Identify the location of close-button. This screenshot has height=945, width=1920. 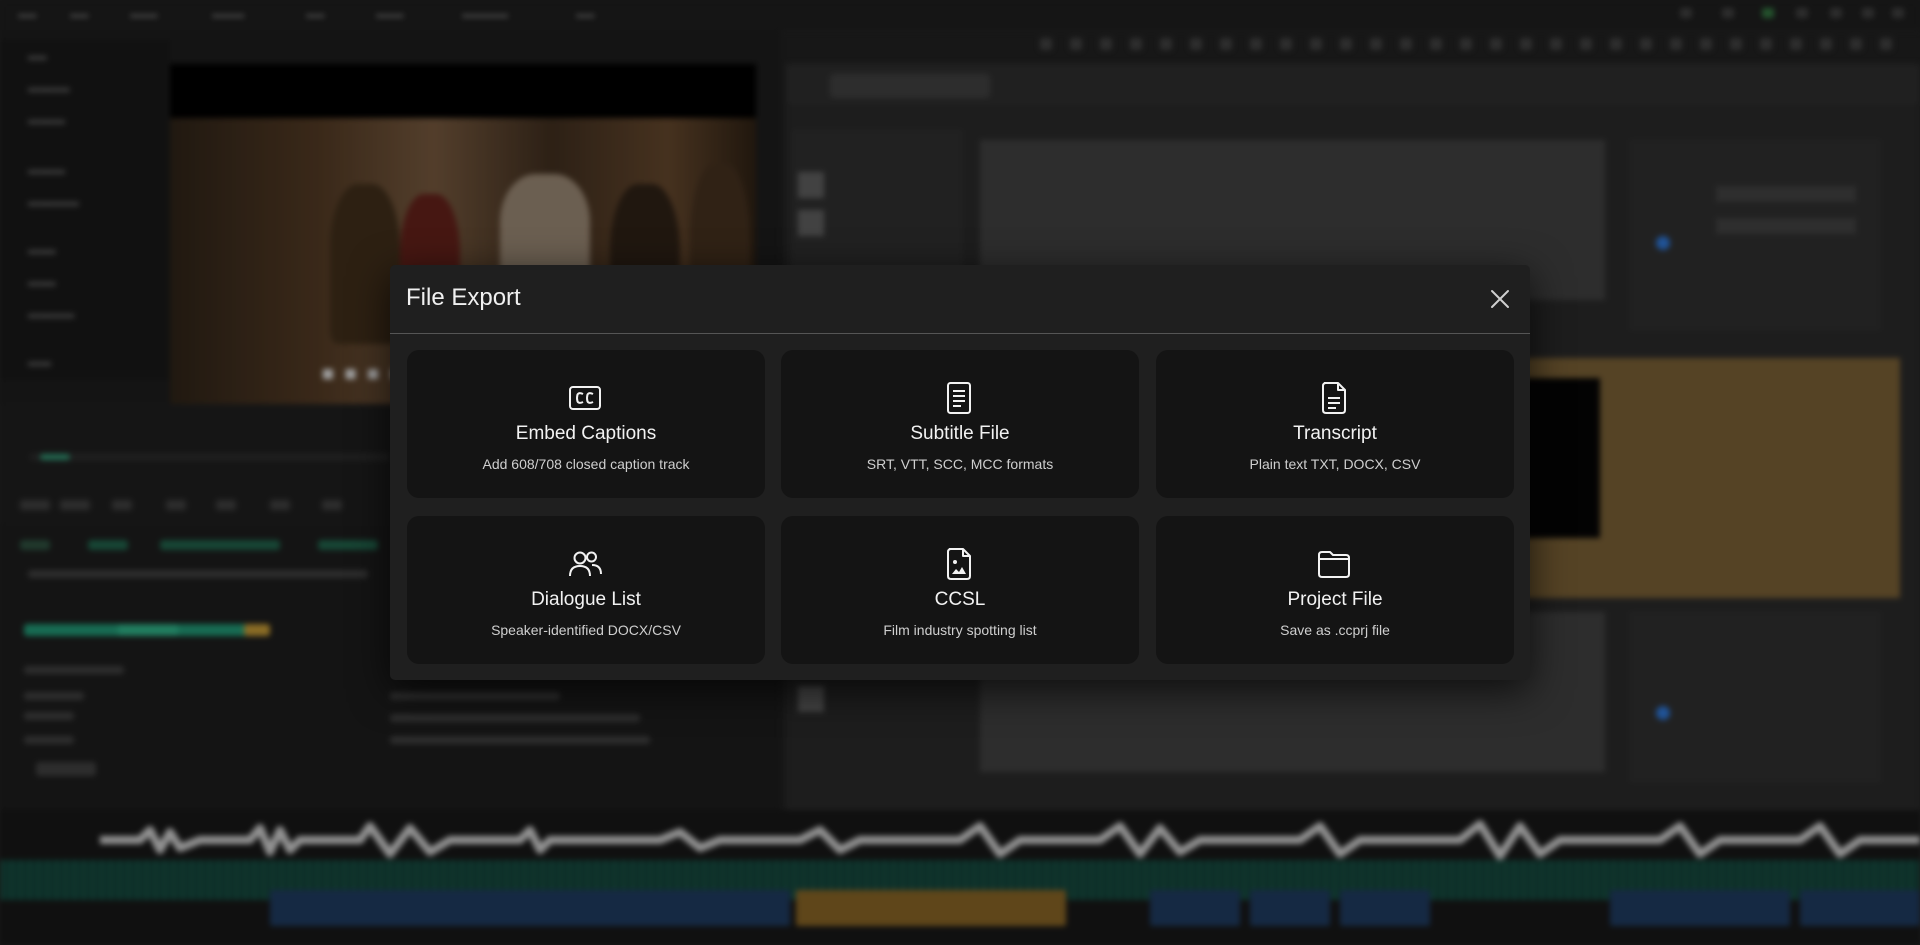
(1500, 299).